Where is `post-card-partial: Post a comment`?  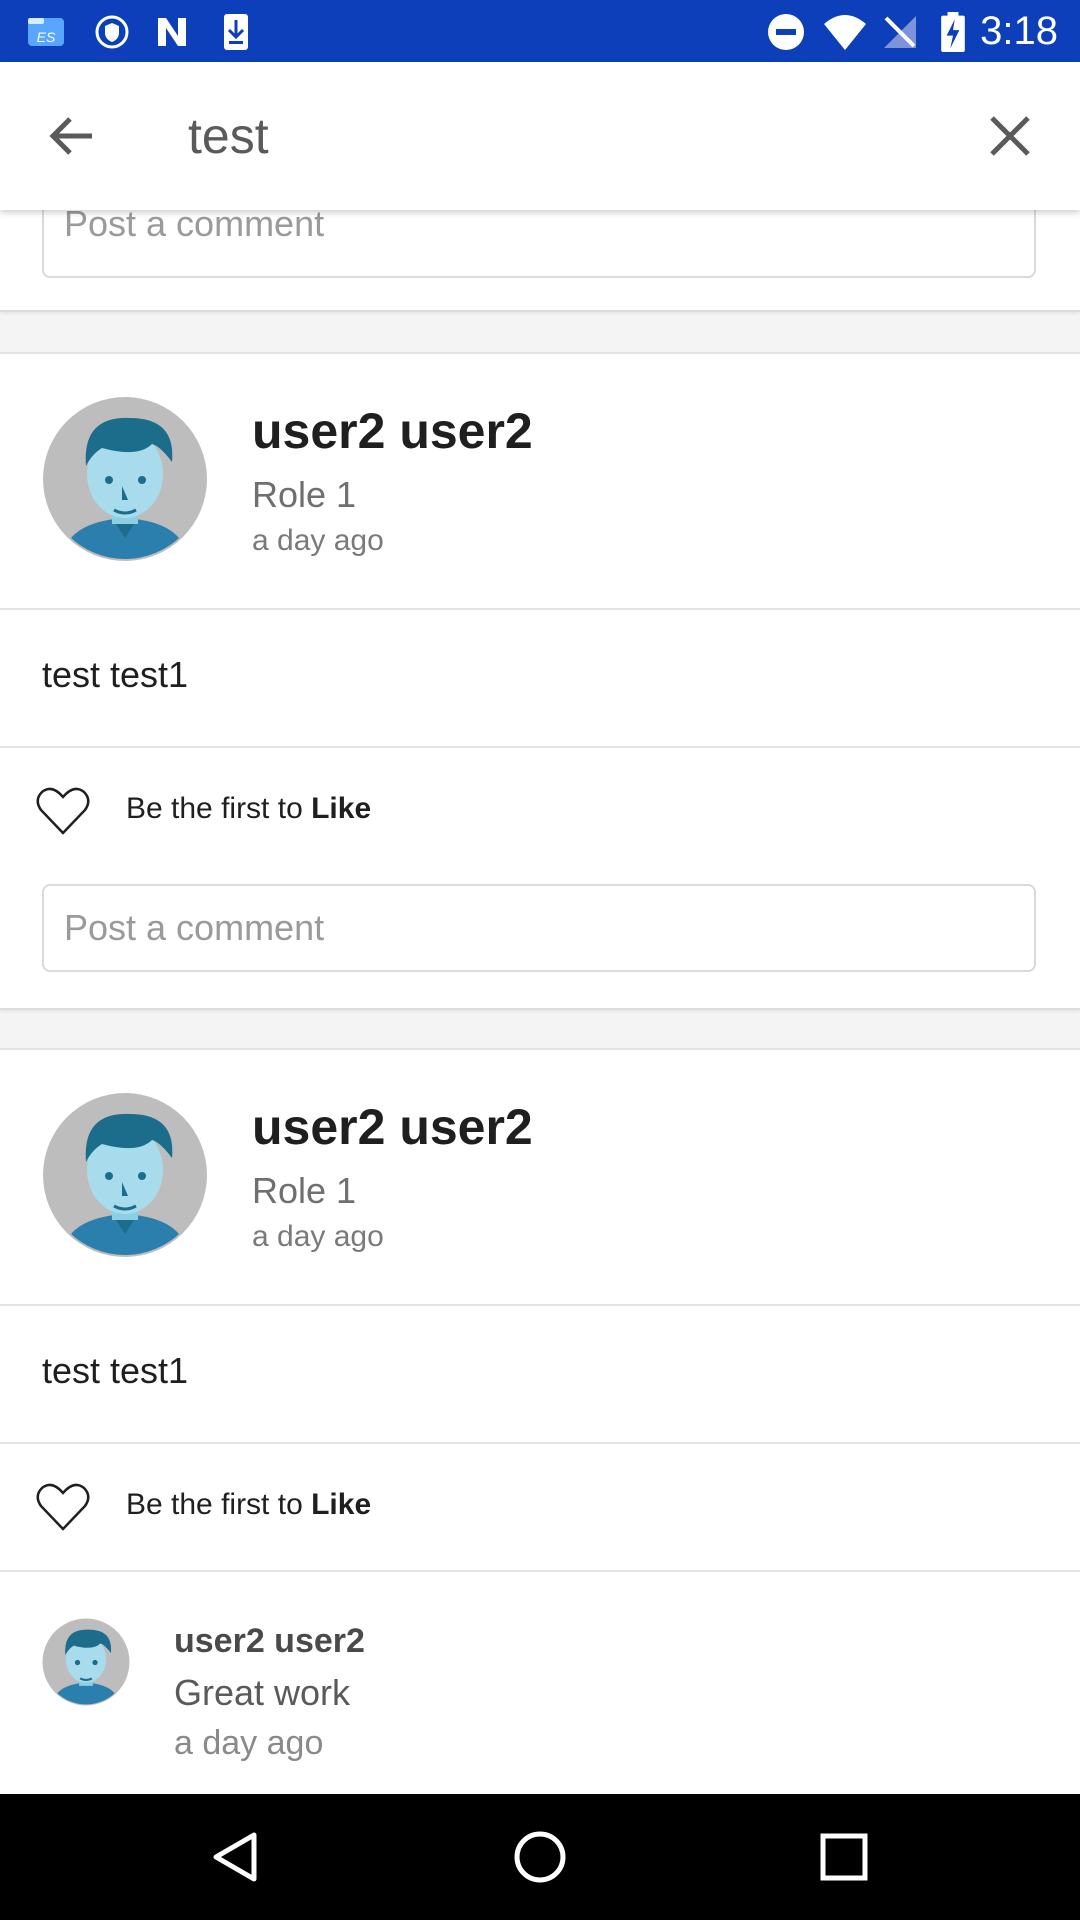
post-card-partial: Post a comment is located at coordinates (540, 261).